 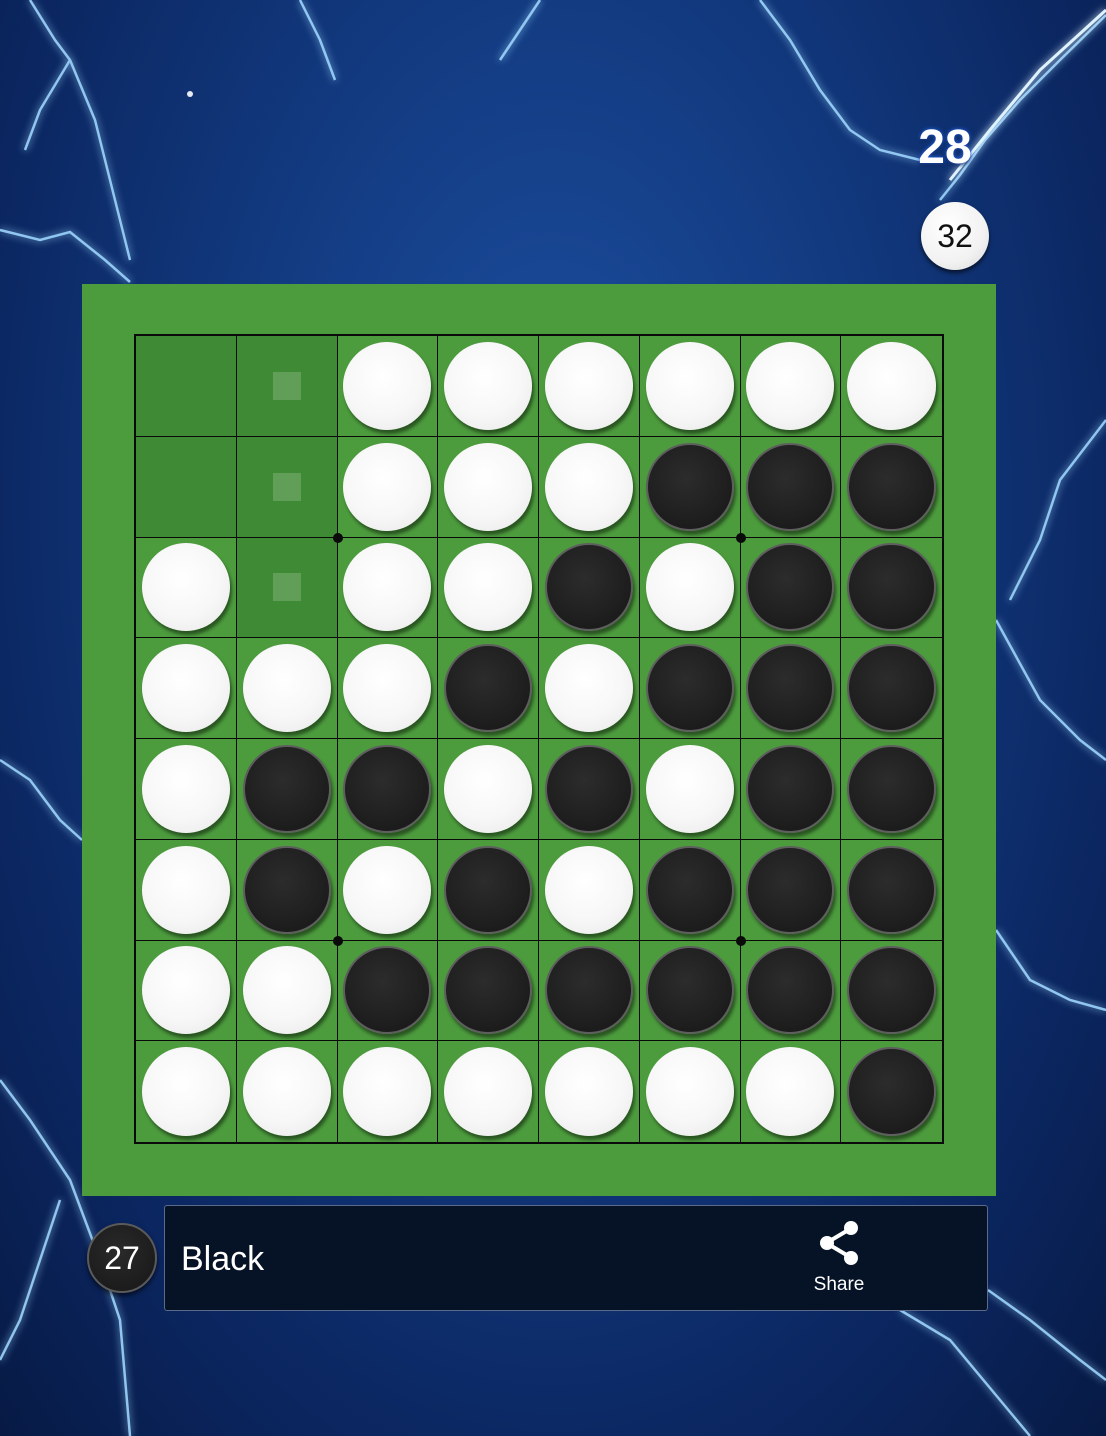 I want to click on black-score-value: 27, so click(x=122, y=1257).